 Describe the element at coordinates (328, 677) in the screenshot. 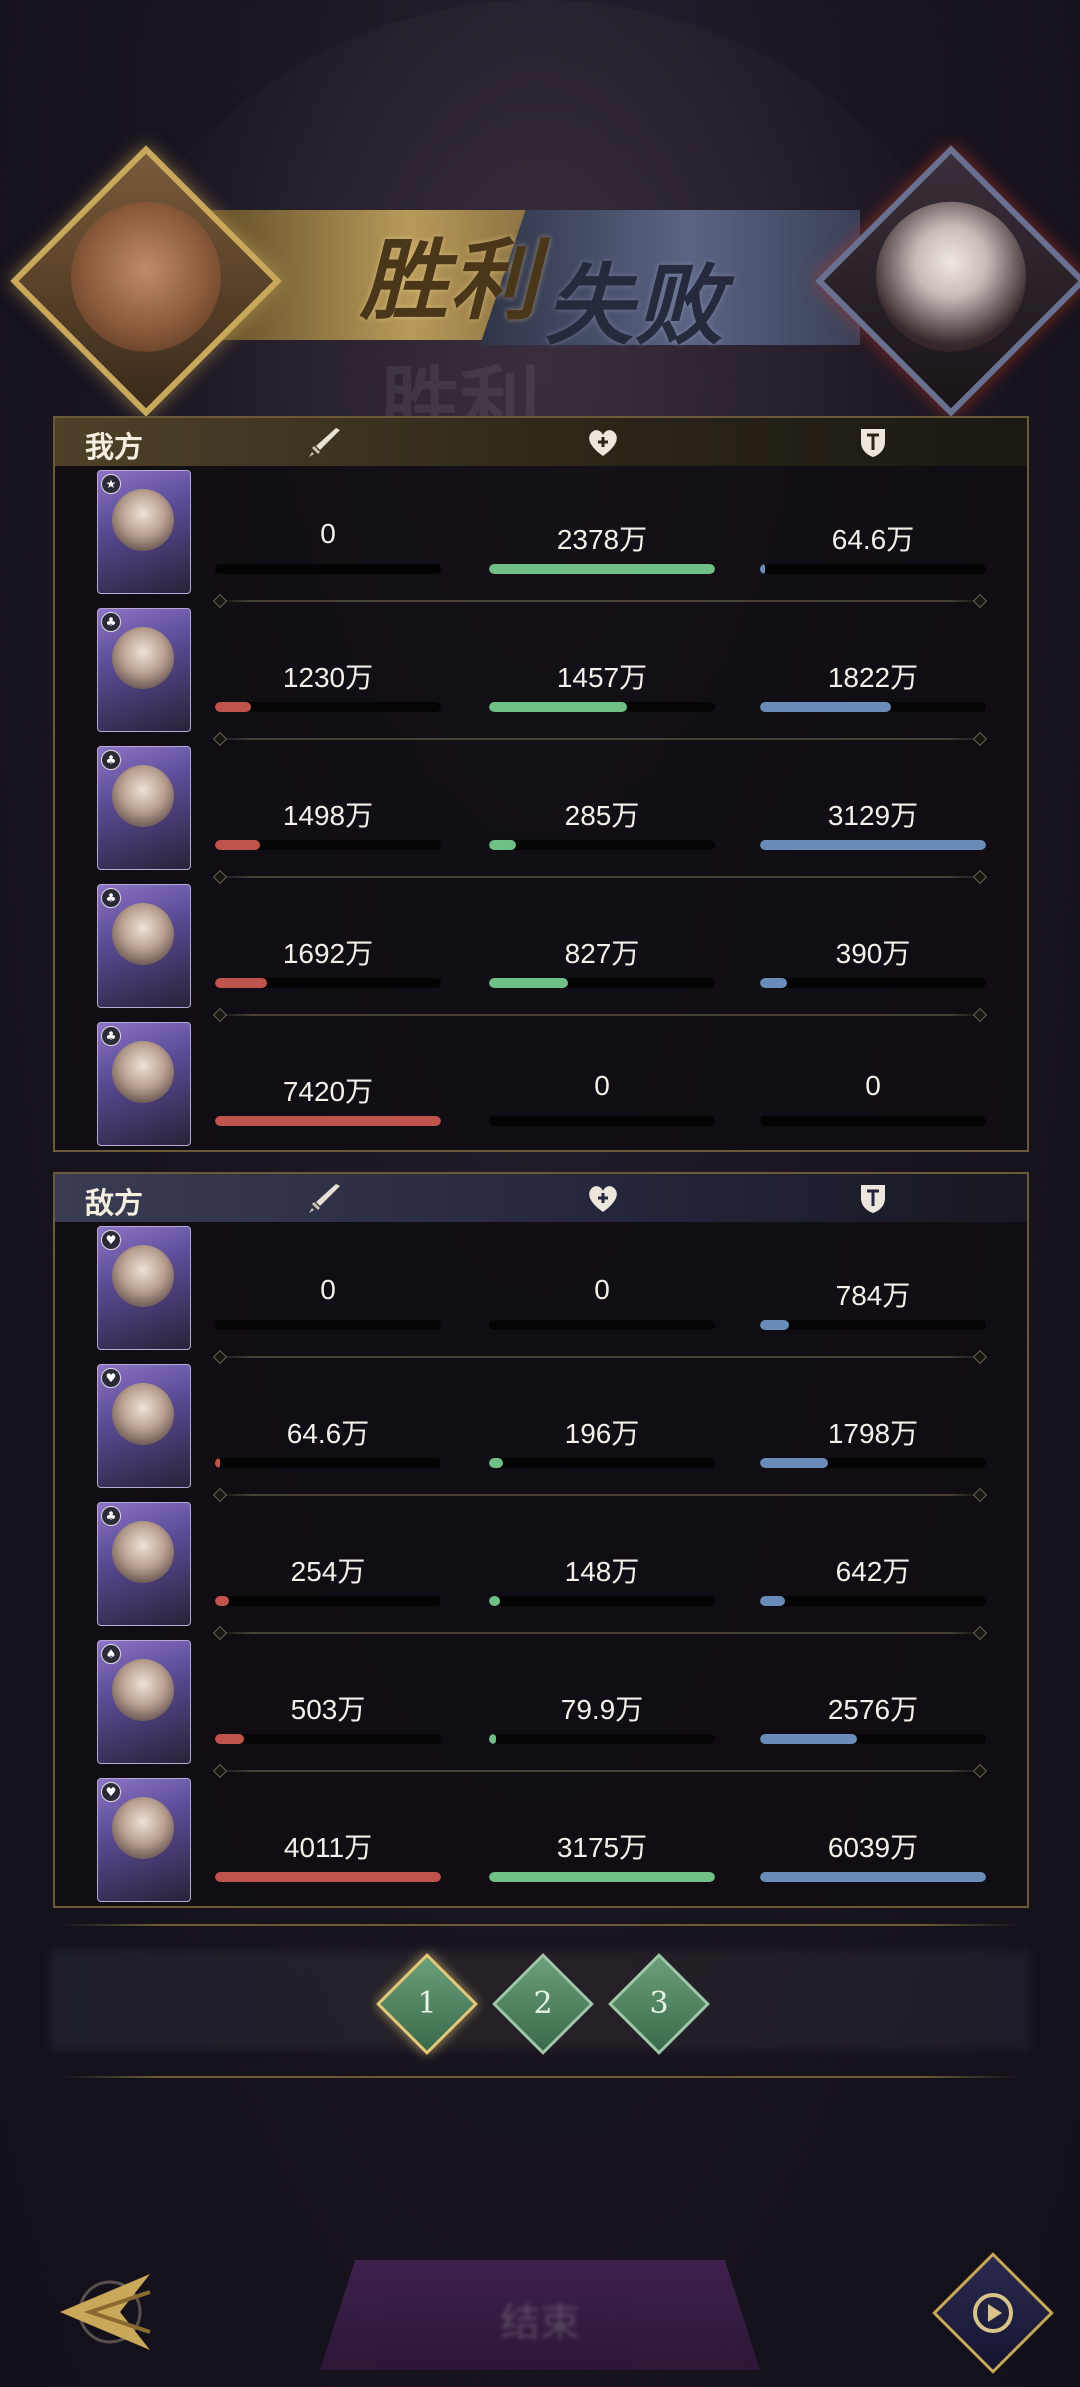

I see `damage-value: 1230万` at that location.